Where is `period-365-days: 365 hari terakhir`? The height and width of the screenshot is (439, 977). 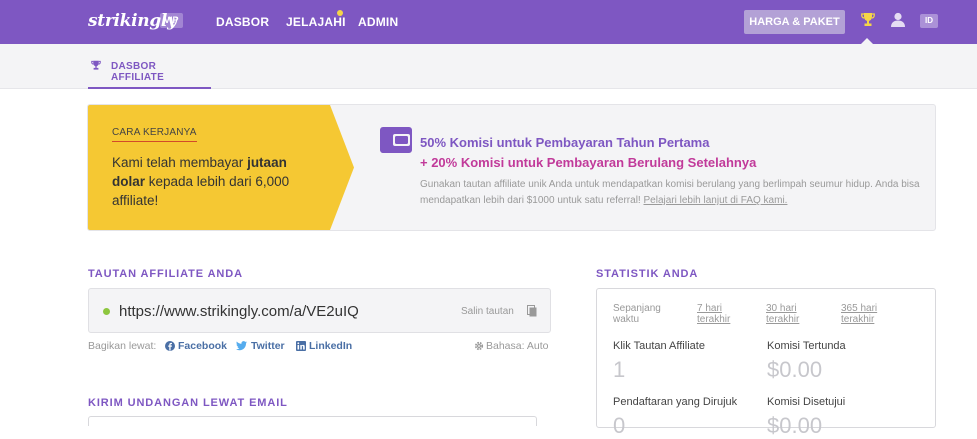
period-365-days: 365 hari terakhir is located at coordinates (859, 314).